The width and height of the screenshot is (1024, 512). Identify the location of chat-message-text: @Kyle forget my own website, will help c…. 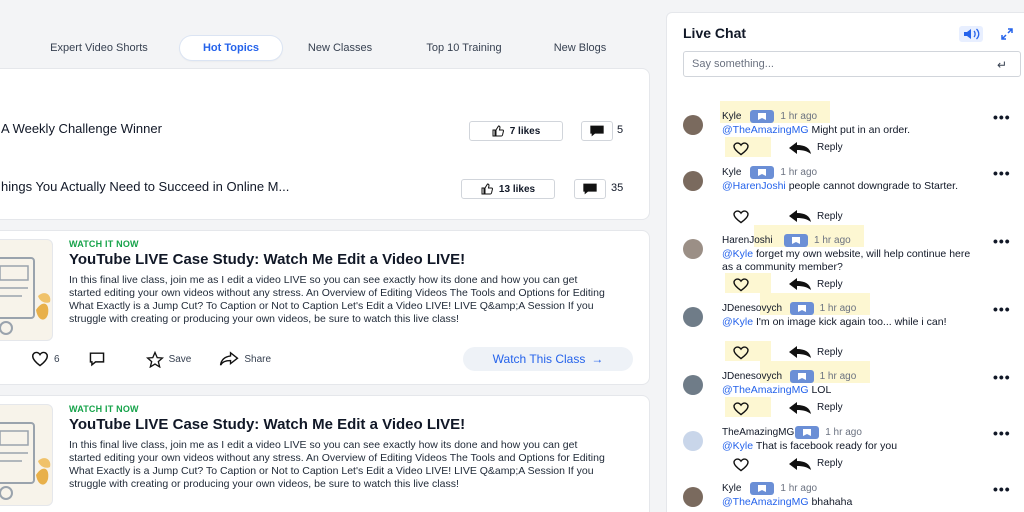
(847, 260).